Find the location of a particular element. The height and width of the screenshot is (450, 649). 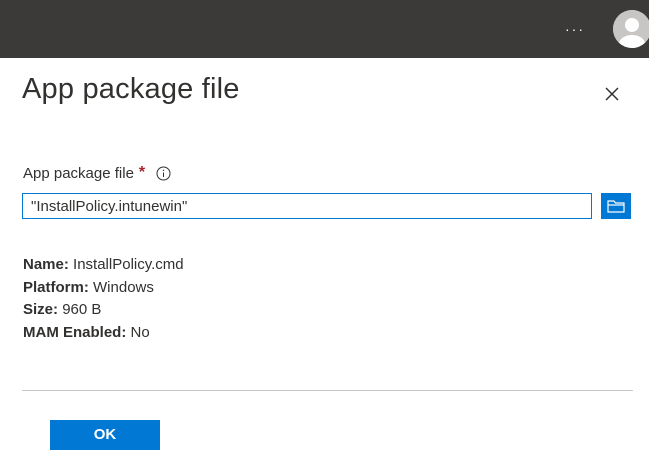

ellipsis-icon: ··· is located at coordinates (575, 29).